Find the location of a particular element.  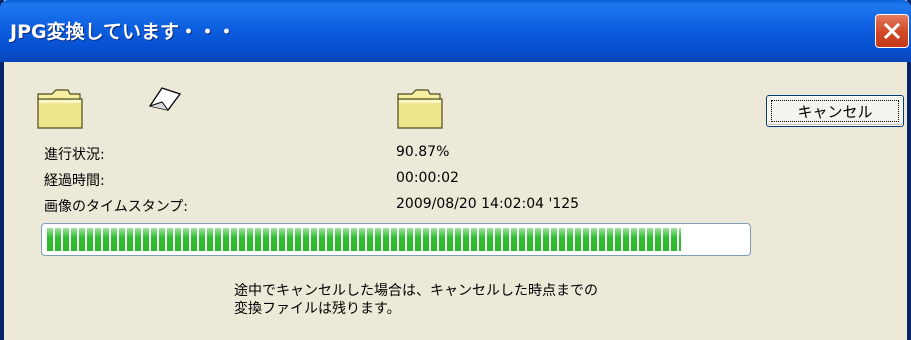

elapsed-time-label: 経過時間: is located at coordinates (74, 181).